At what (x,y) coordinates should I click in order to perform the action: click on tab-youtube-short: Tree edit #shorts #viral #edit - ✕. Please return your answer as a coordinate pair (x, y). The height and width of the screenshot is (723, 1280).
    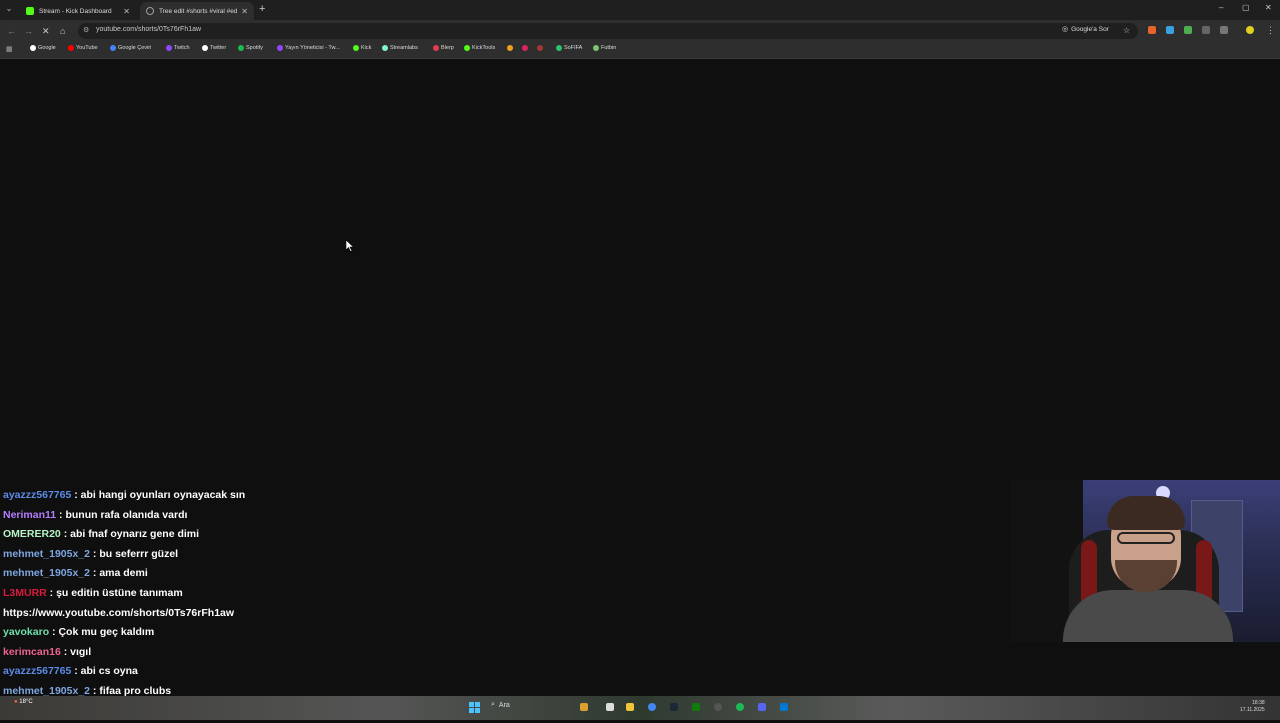
    Looking at the image, I should click on (197, 11).